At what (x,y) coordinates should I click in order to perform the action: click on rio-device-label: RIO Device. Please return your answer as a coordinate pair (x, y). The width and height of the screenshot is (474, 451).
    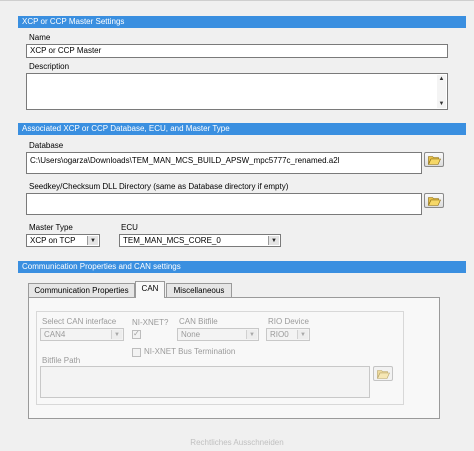
    Looking at the image, I should click on (288, 321).